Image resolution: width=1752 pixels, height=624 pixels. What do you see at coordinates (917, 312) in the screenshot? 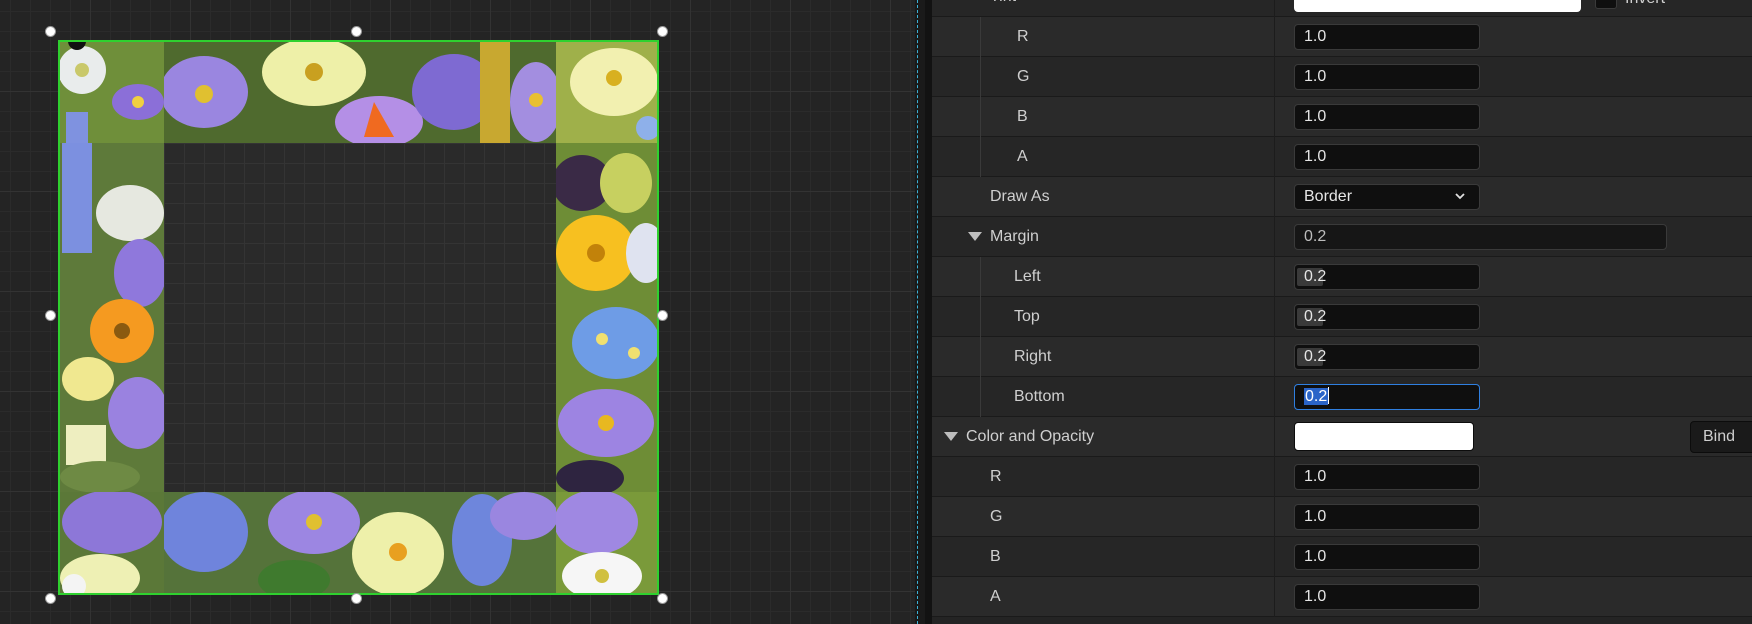
I see `canvas-guide-line` at bounding box center [917, 312].